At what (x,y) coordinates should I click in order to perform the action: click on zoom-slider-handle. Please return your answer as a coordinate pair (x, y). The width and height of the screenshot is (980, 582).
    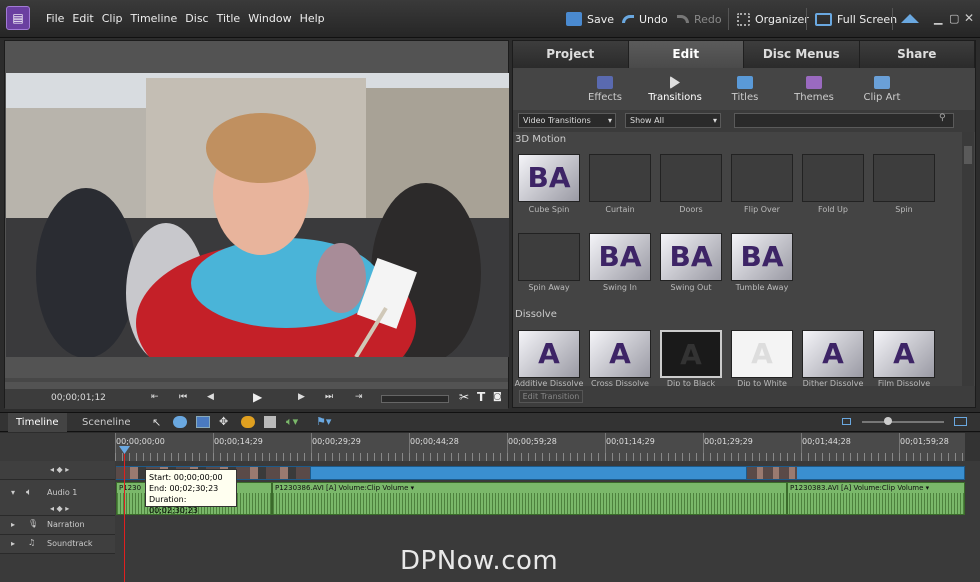
    Looking at the image, I should click on (888, 421).